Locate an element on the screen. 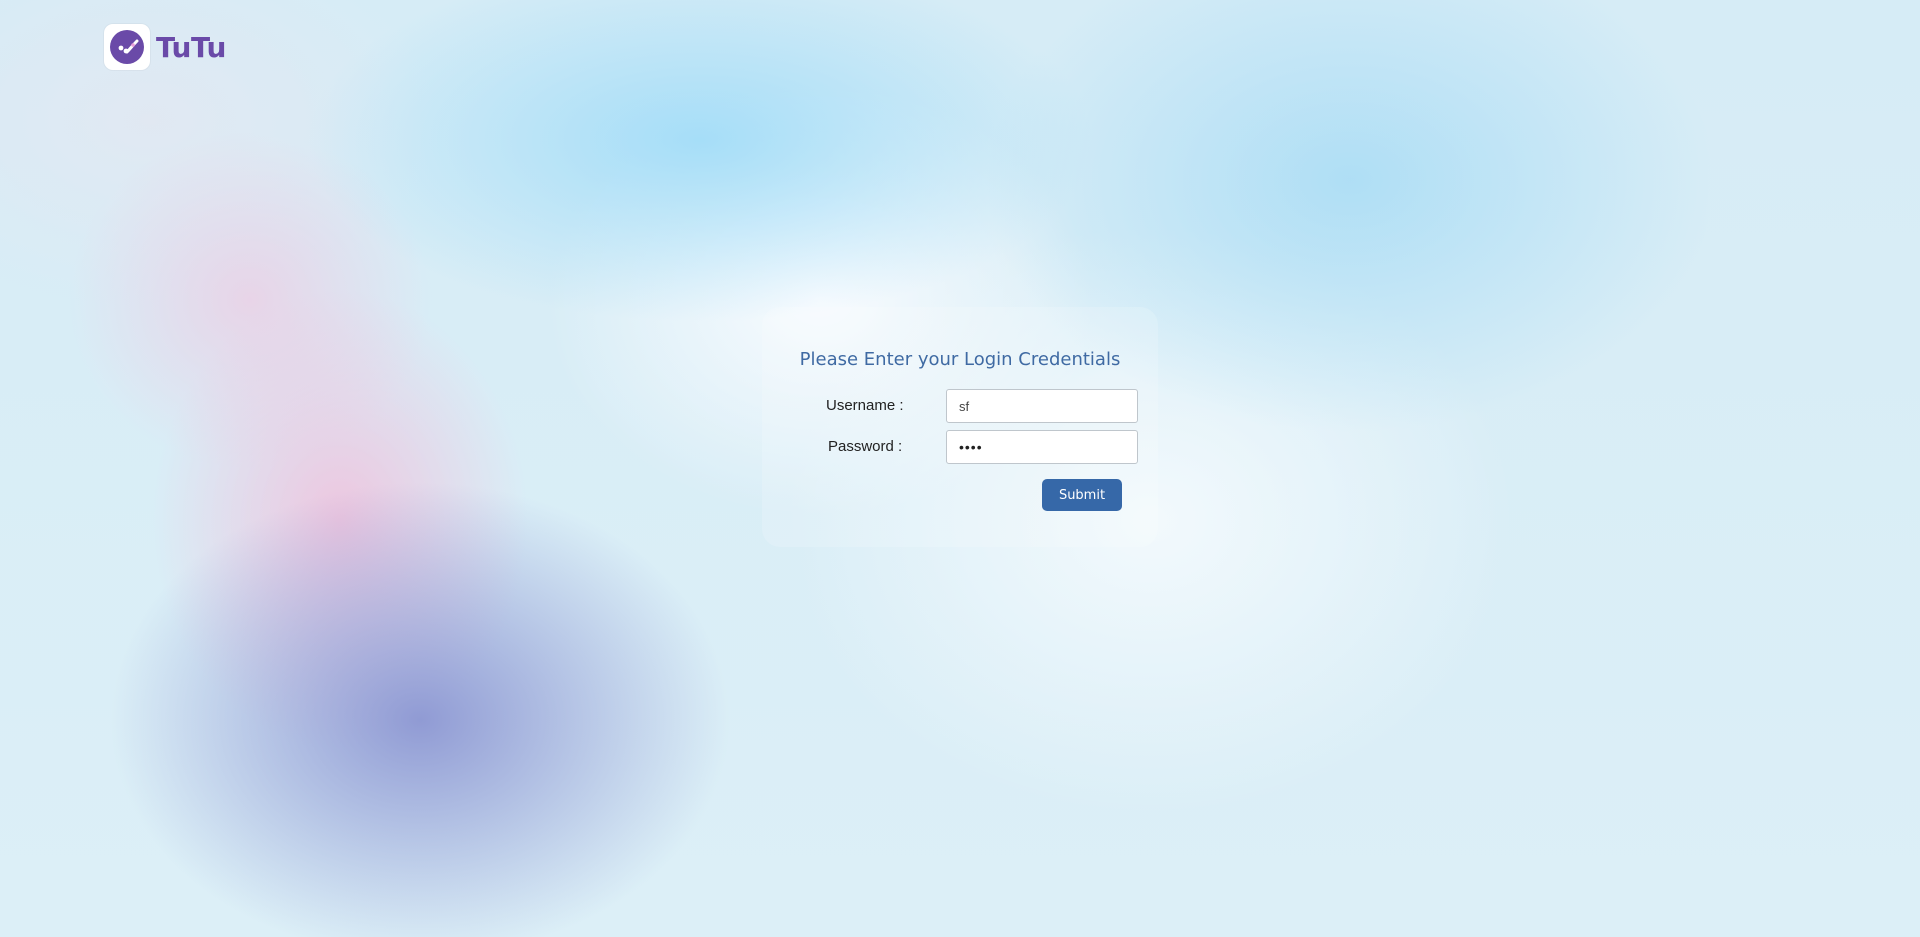  brand-name: TuTu is located at coordinates (191, 47).